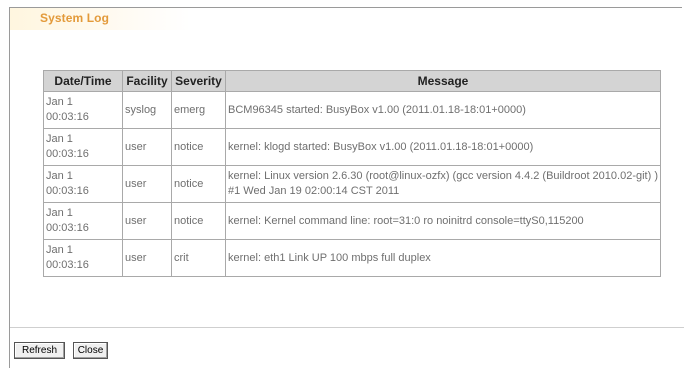 This screenshot has height=370, width=684. Describe the element at coordinates (90, 350) in the screenshot. I see `close-button: Close` at that location.